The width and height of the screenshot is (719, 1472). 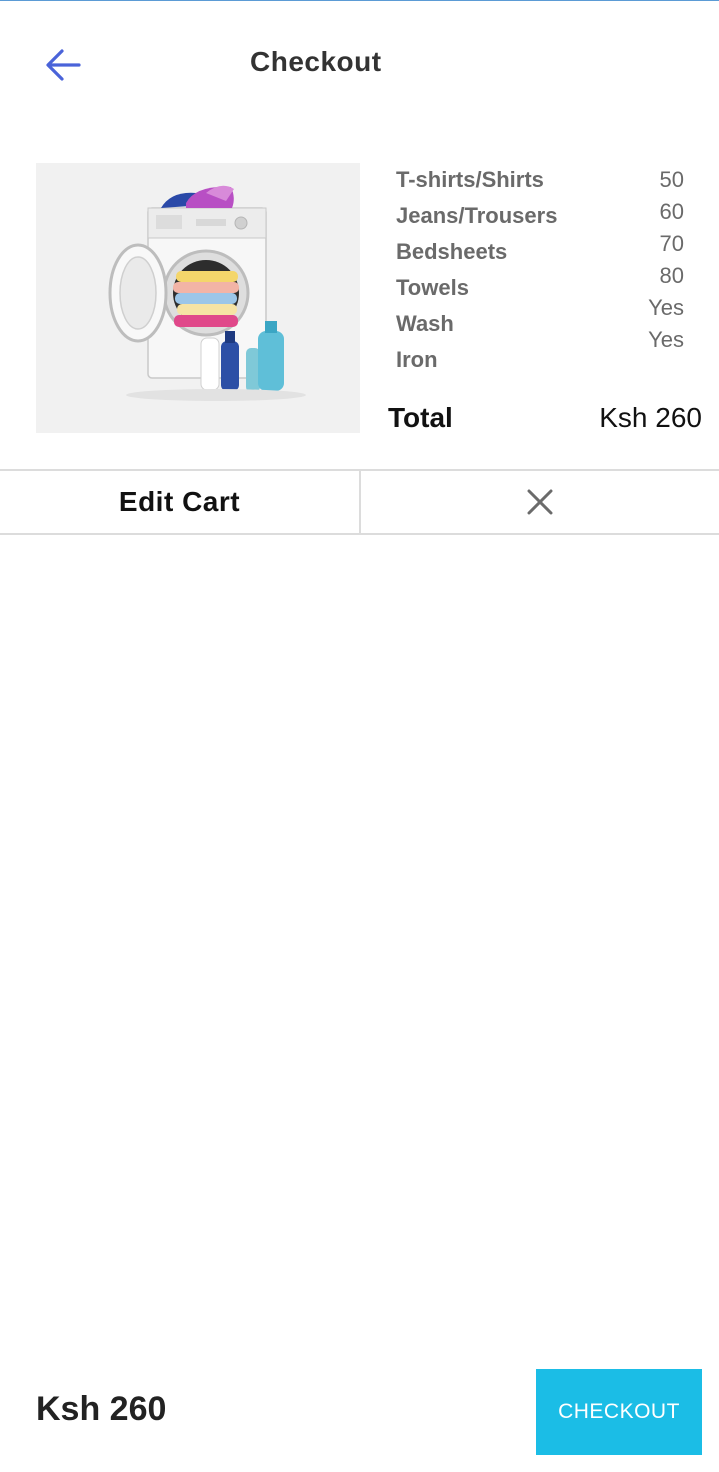 I want to click on cart-item-label: Bedsheets, so click(x=452, y=251).